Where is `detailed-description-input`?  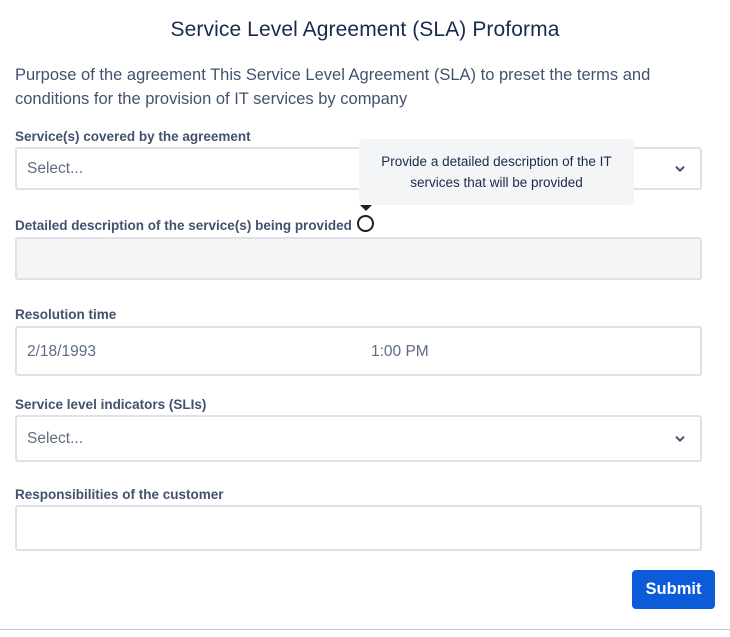 detailed-description-input is located at coordinates (358, 258).